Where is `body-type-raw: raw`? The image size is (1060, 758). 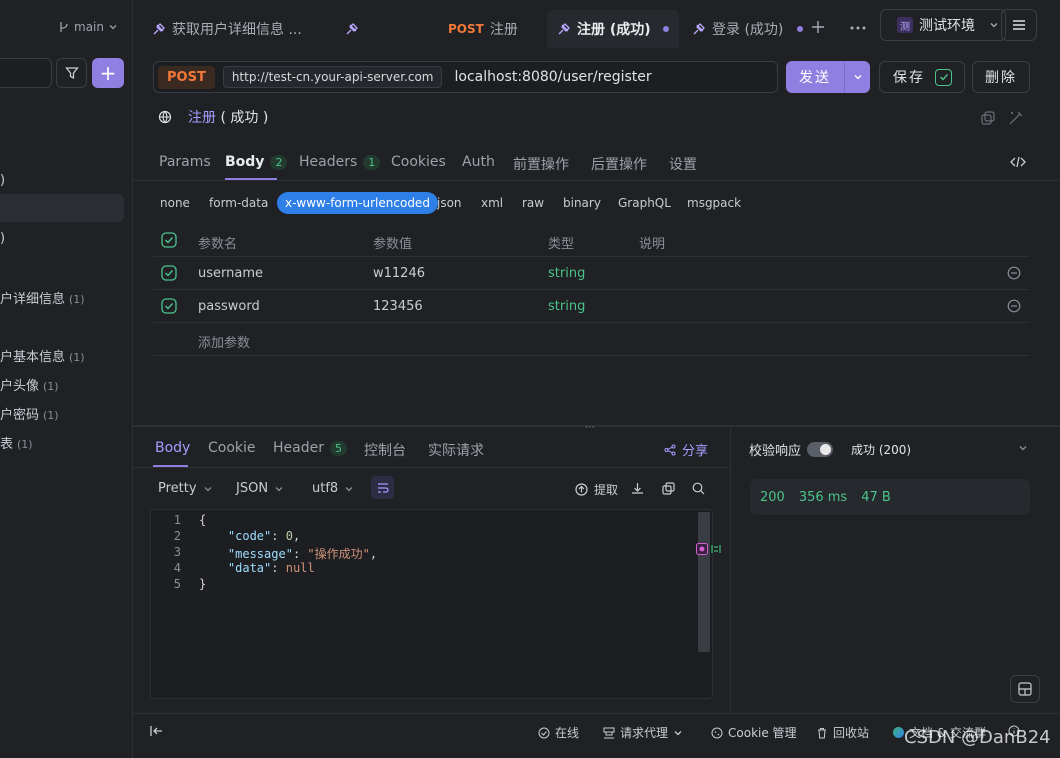
body-type-raw: raw is located at coordinates (533, 203).